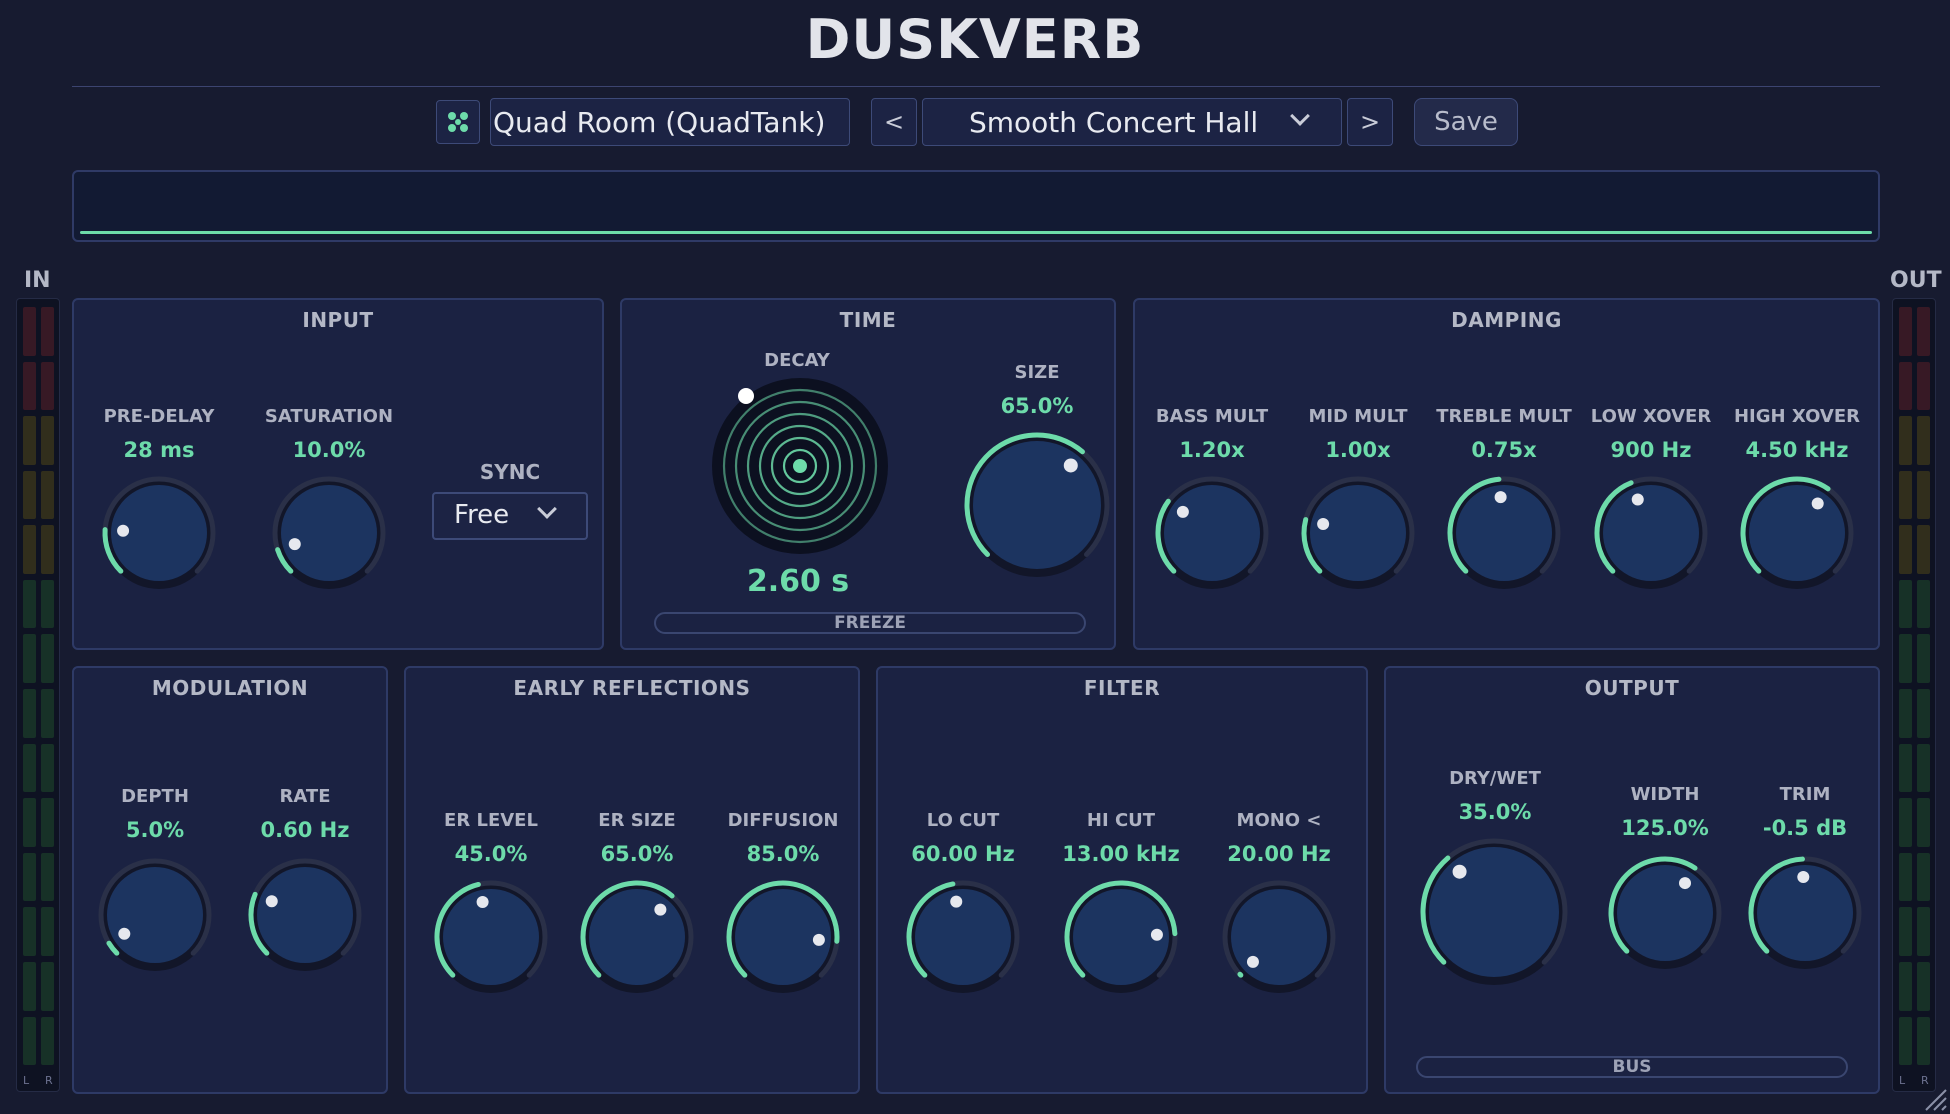 The image size is (1950, 1114). Describe the element at coordinates (305, 830) in the screenshot. I see `rate-value: 0.60 Hz` at that location.